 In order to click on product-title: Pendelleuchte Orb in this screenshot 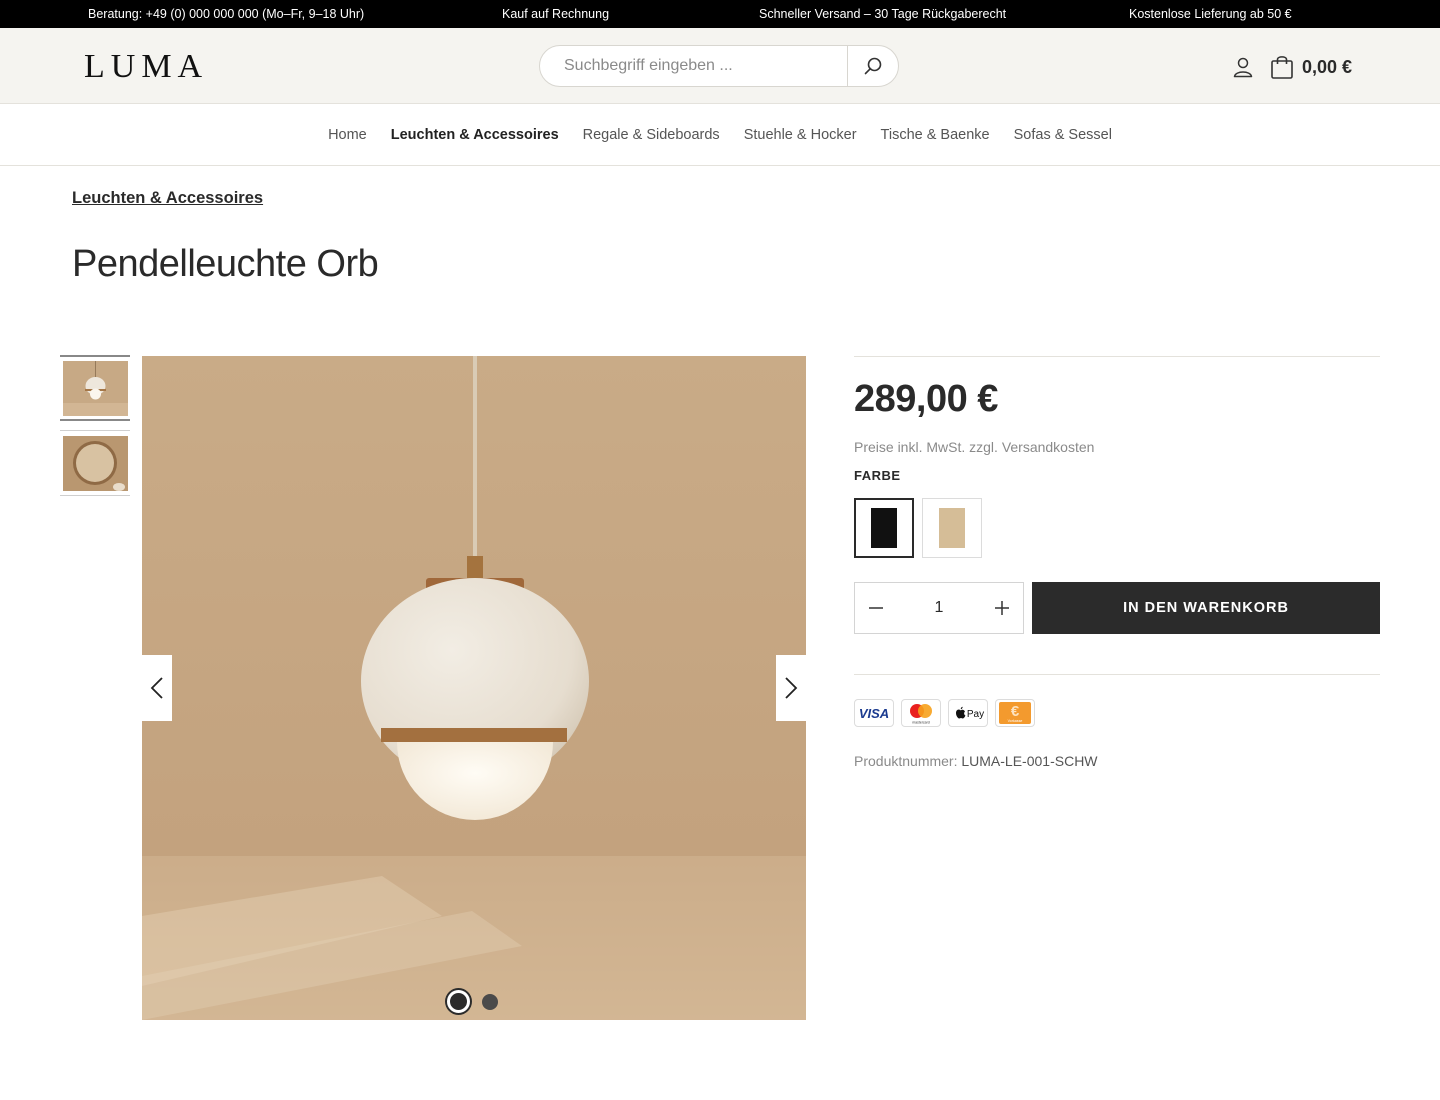, I will do `click(225, 264)`.